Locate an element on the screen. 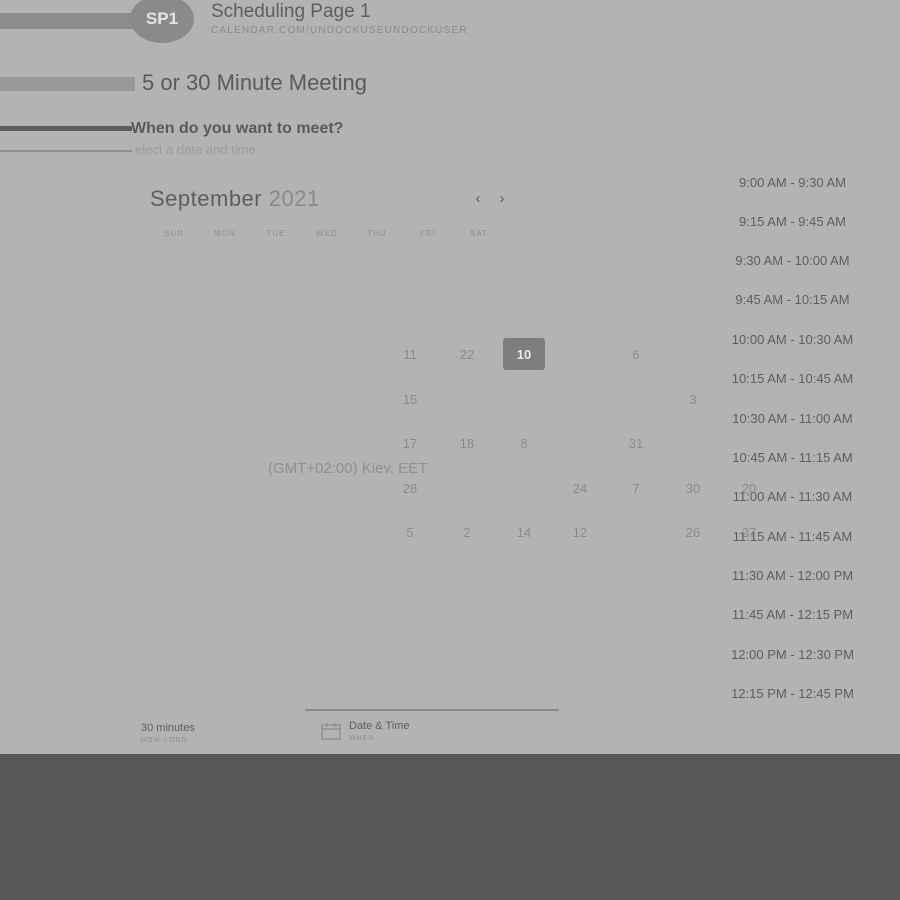 This screenshot has height=900, width=900. calendar-day: 12 is located at coordinates (580, 532).